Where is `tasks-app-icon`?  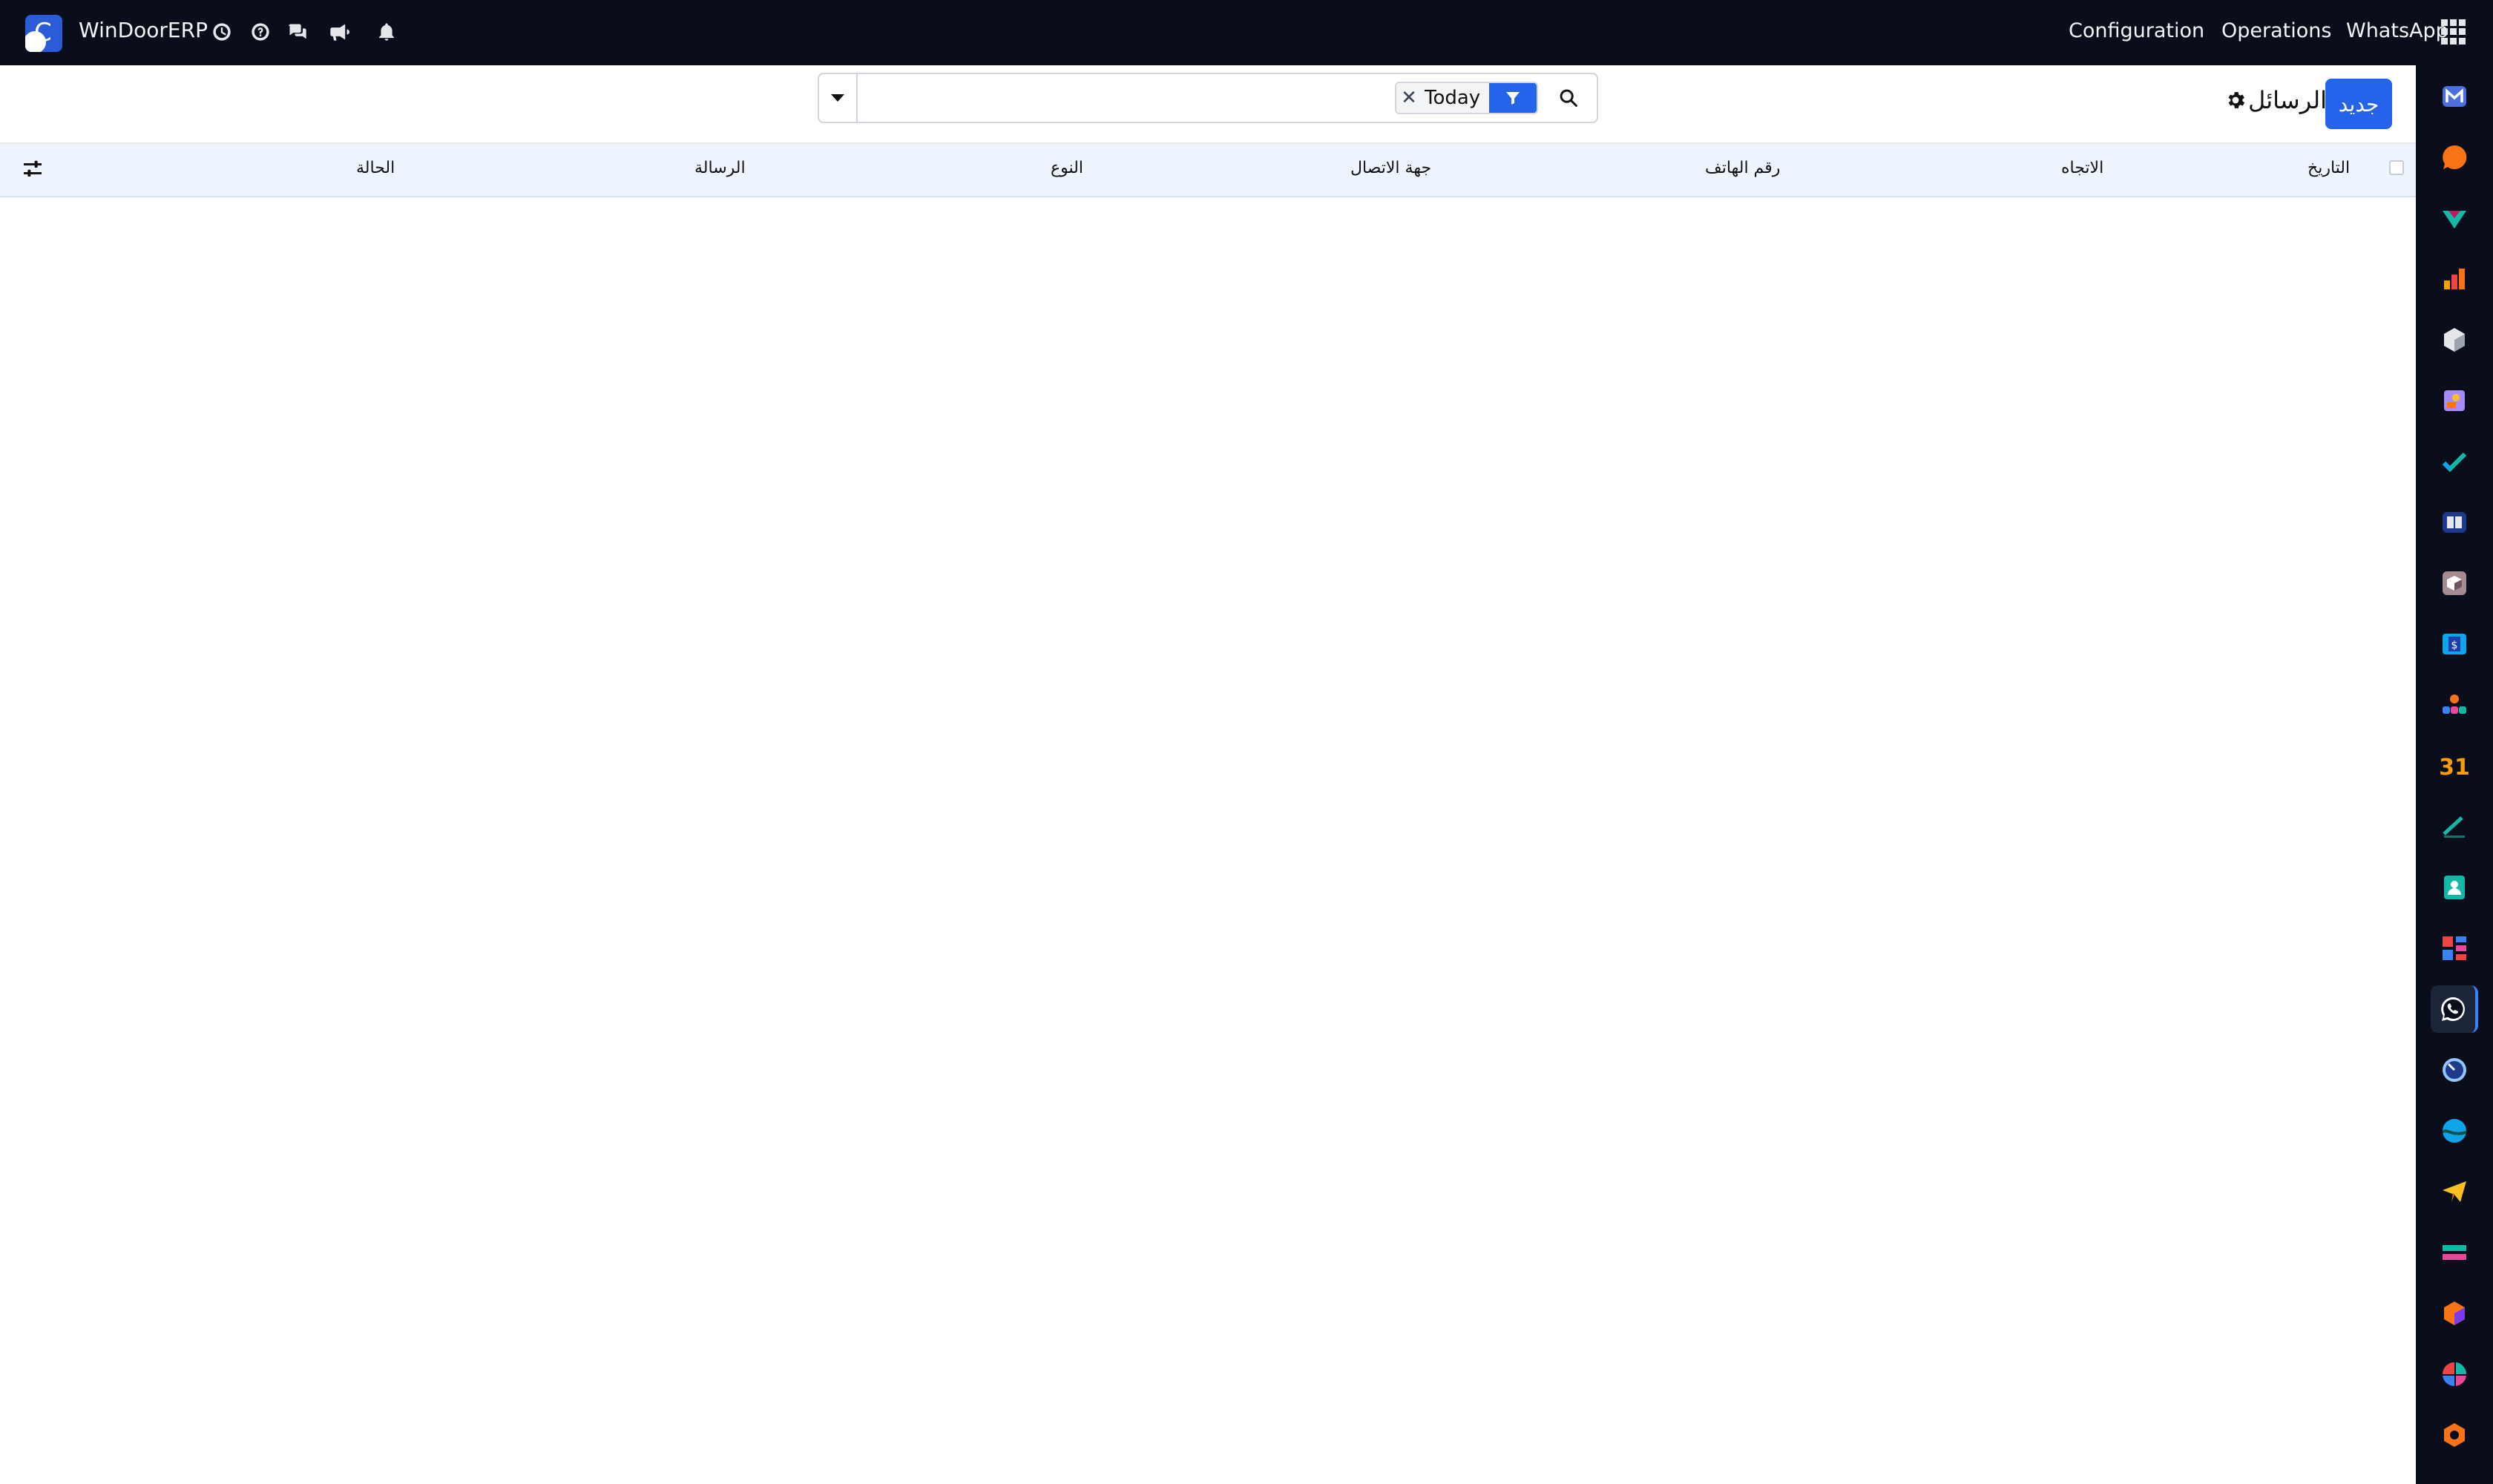
tasks-app-icon is located at coordinates (2454, 461).